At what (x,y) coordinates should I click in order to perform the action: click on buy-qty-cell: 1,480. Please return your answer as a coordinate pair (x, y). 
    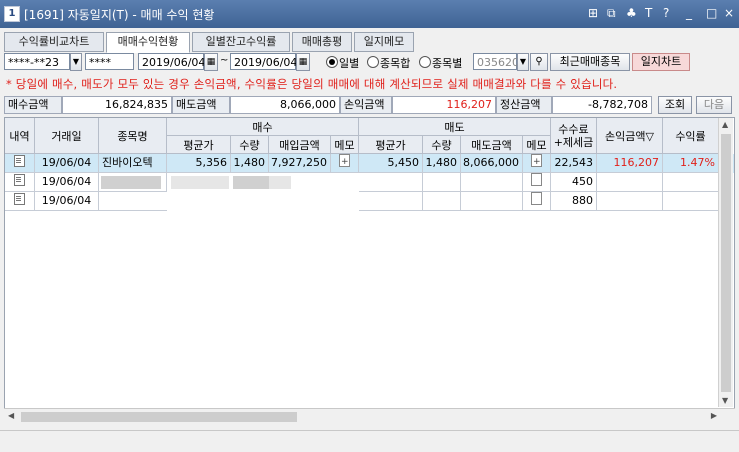
    Looking at the image, I should click on (250, 163).